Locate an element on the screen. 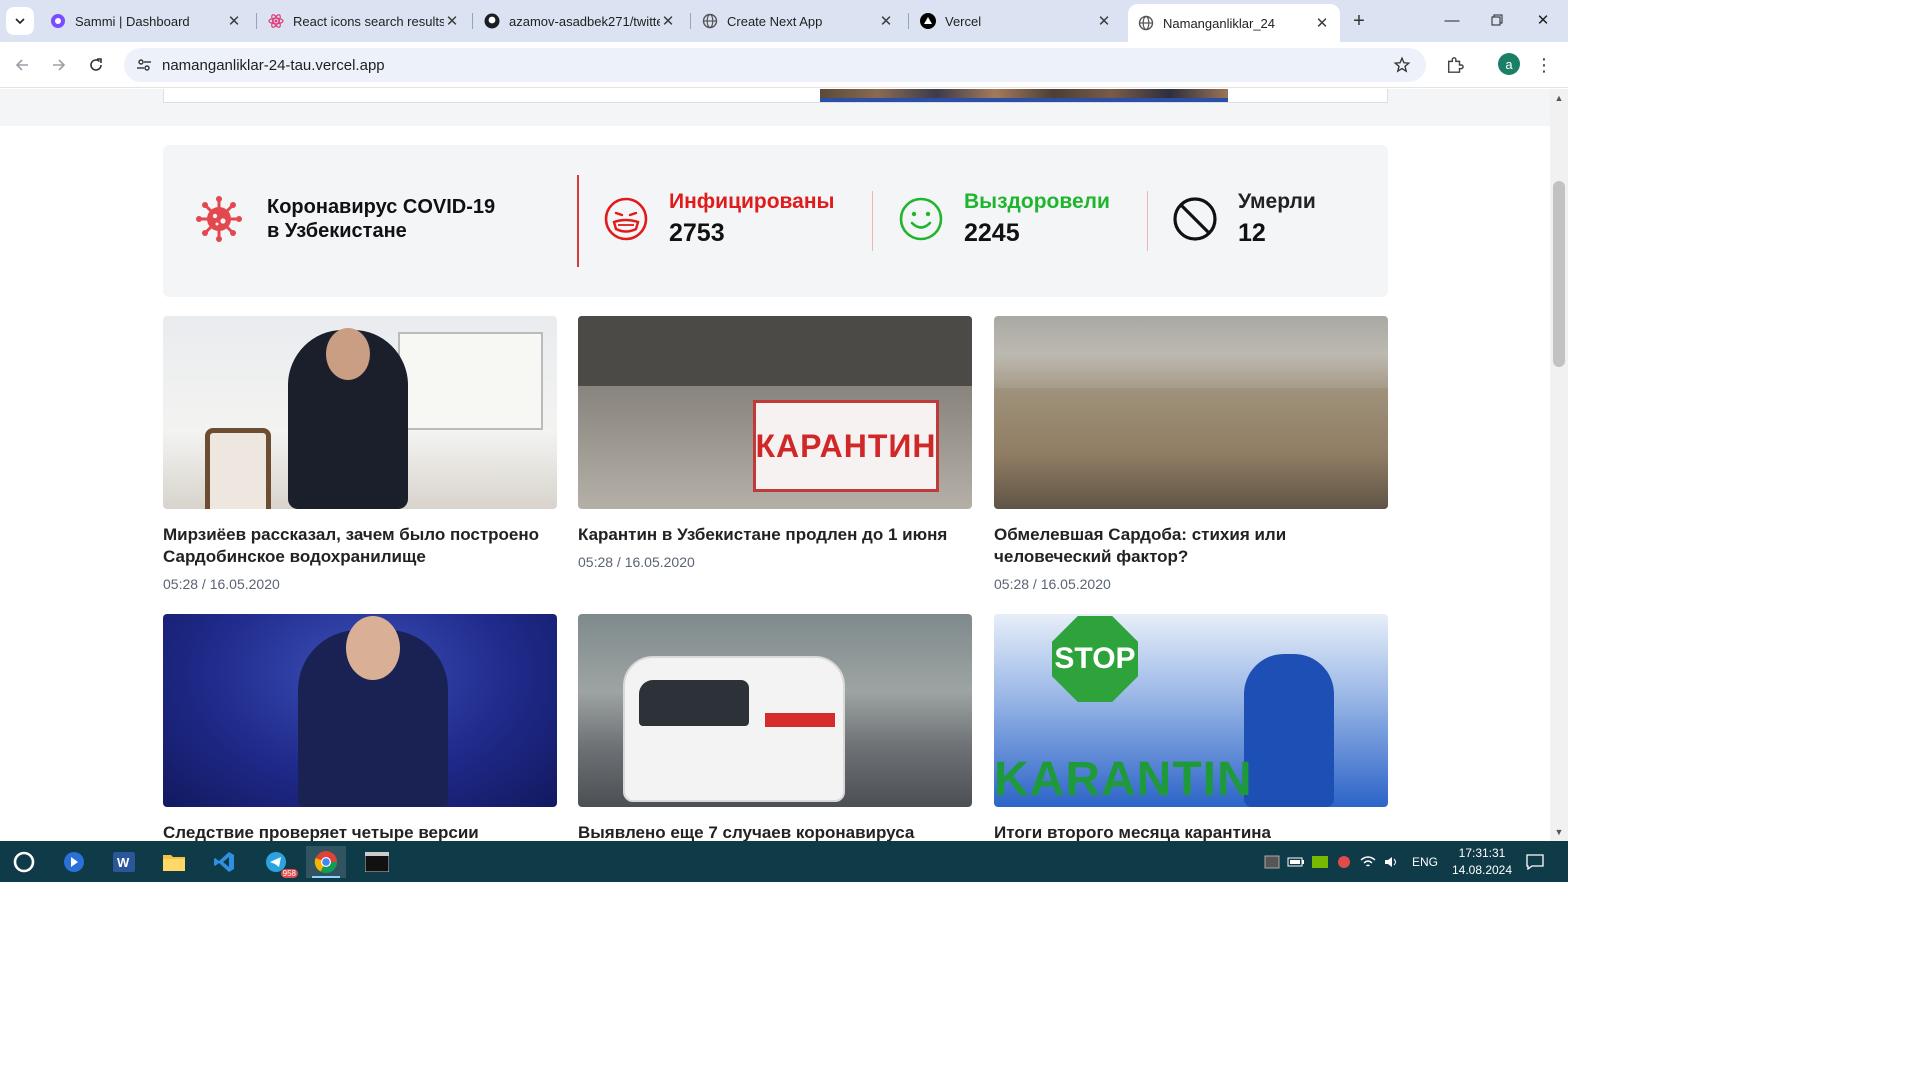 This screenshot has height=1080, width=1920. bookmark-star-icon is located at coordinates (1402, 65).